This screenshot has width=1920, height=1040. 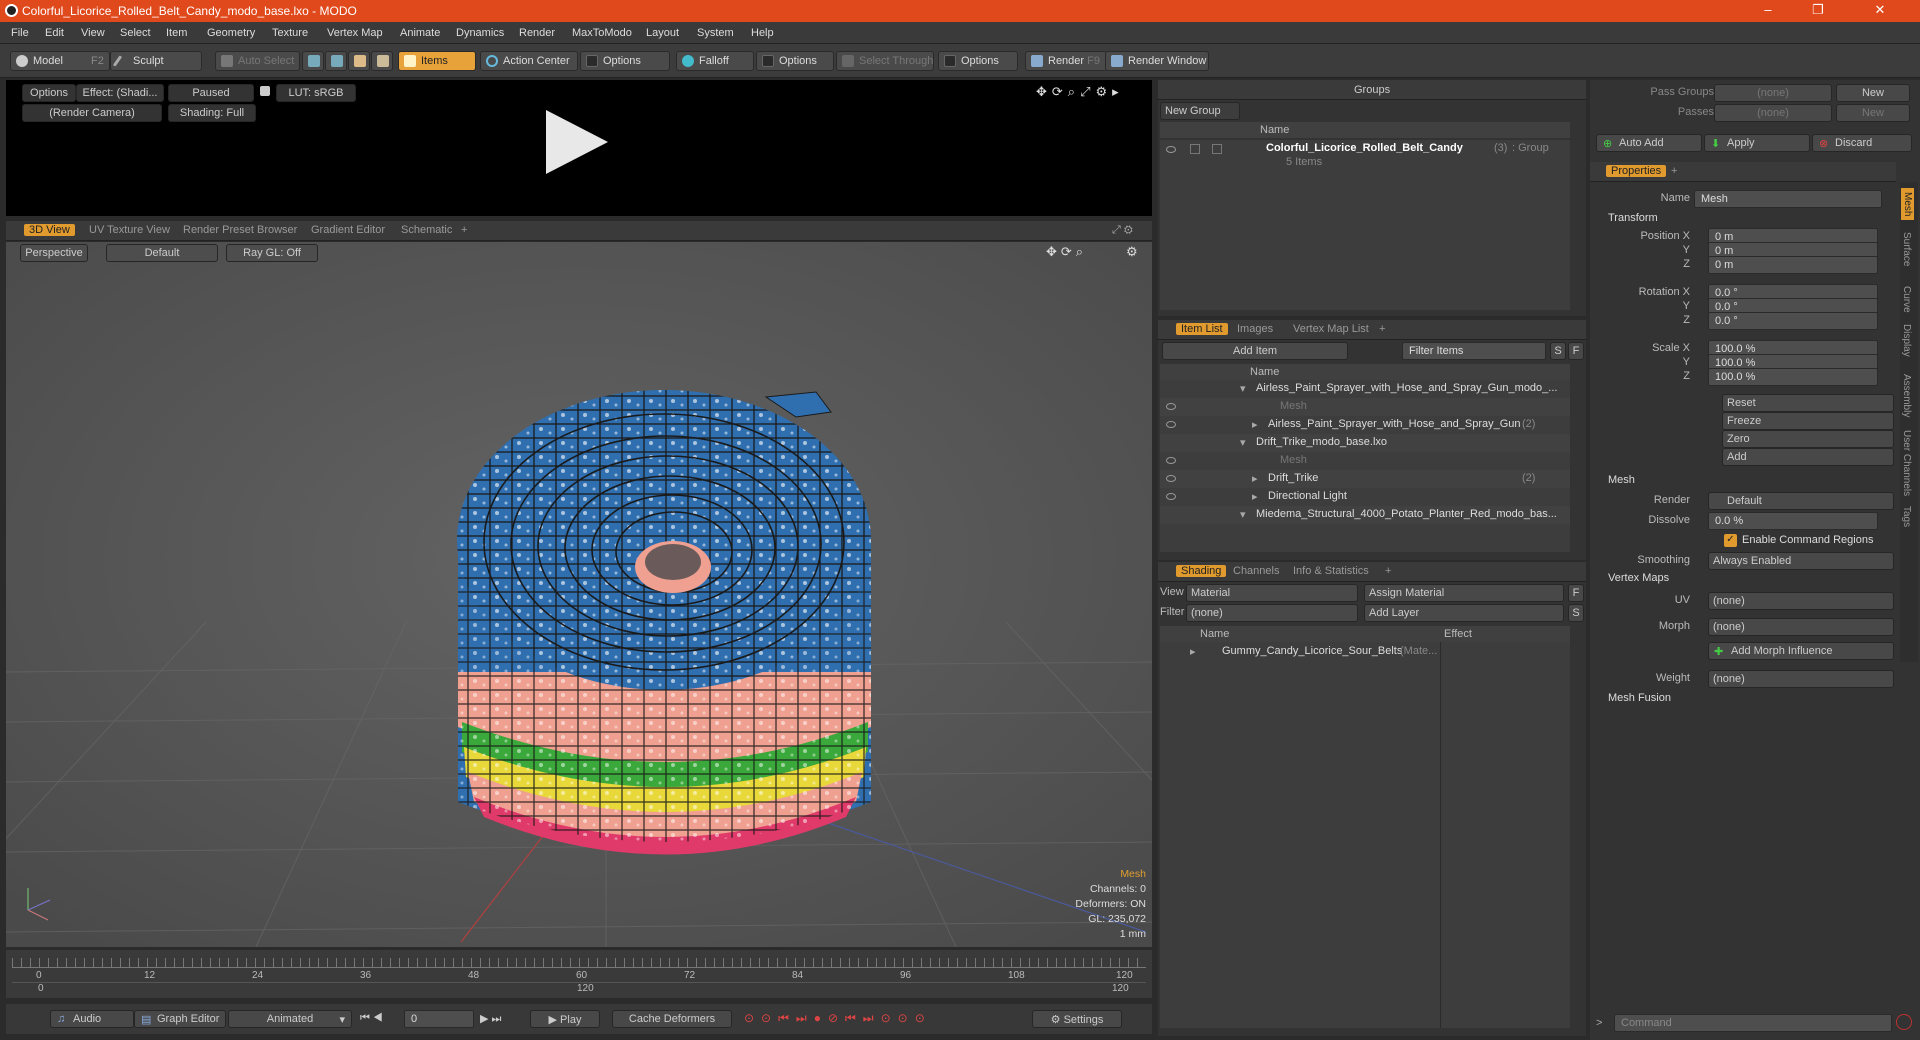 I want to click on assign-material-dropdown: Assign Material, so click(x=1464, y=593).